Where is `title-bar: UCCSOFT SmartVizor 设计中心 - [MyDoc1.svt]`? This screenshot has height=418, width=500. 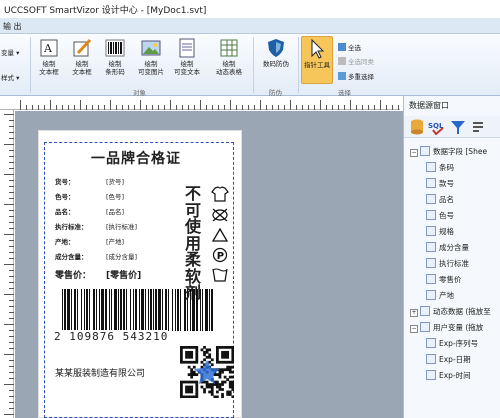
title-bar: UCCSOFT SmartVizor 设计中心 - [MyDoc1.svt] is located at coordinates (250, 9).